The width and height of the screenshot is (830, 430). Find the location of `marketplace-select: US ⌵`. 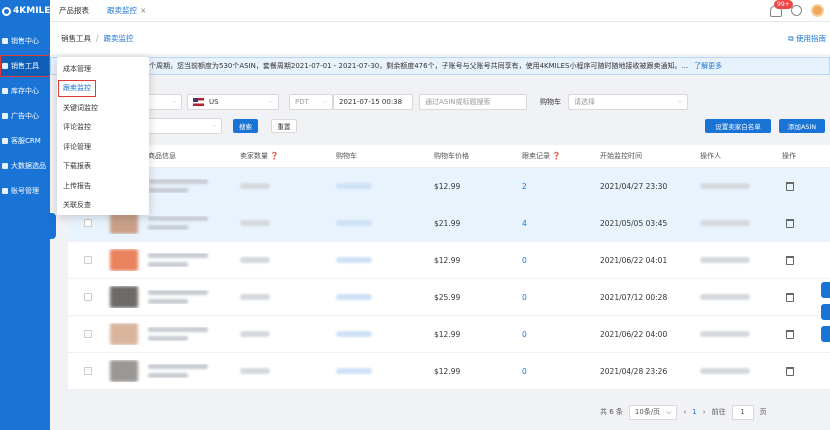

marketplace-select: US ⌵ is located at coordinates (233, 102).